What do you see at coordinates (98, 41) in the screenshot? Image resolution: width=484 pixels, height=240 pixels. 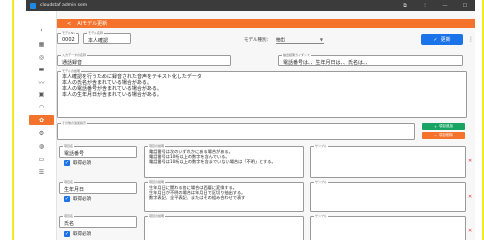 I see `model-name-value: 本人確認` at bounding box center [98, 41].